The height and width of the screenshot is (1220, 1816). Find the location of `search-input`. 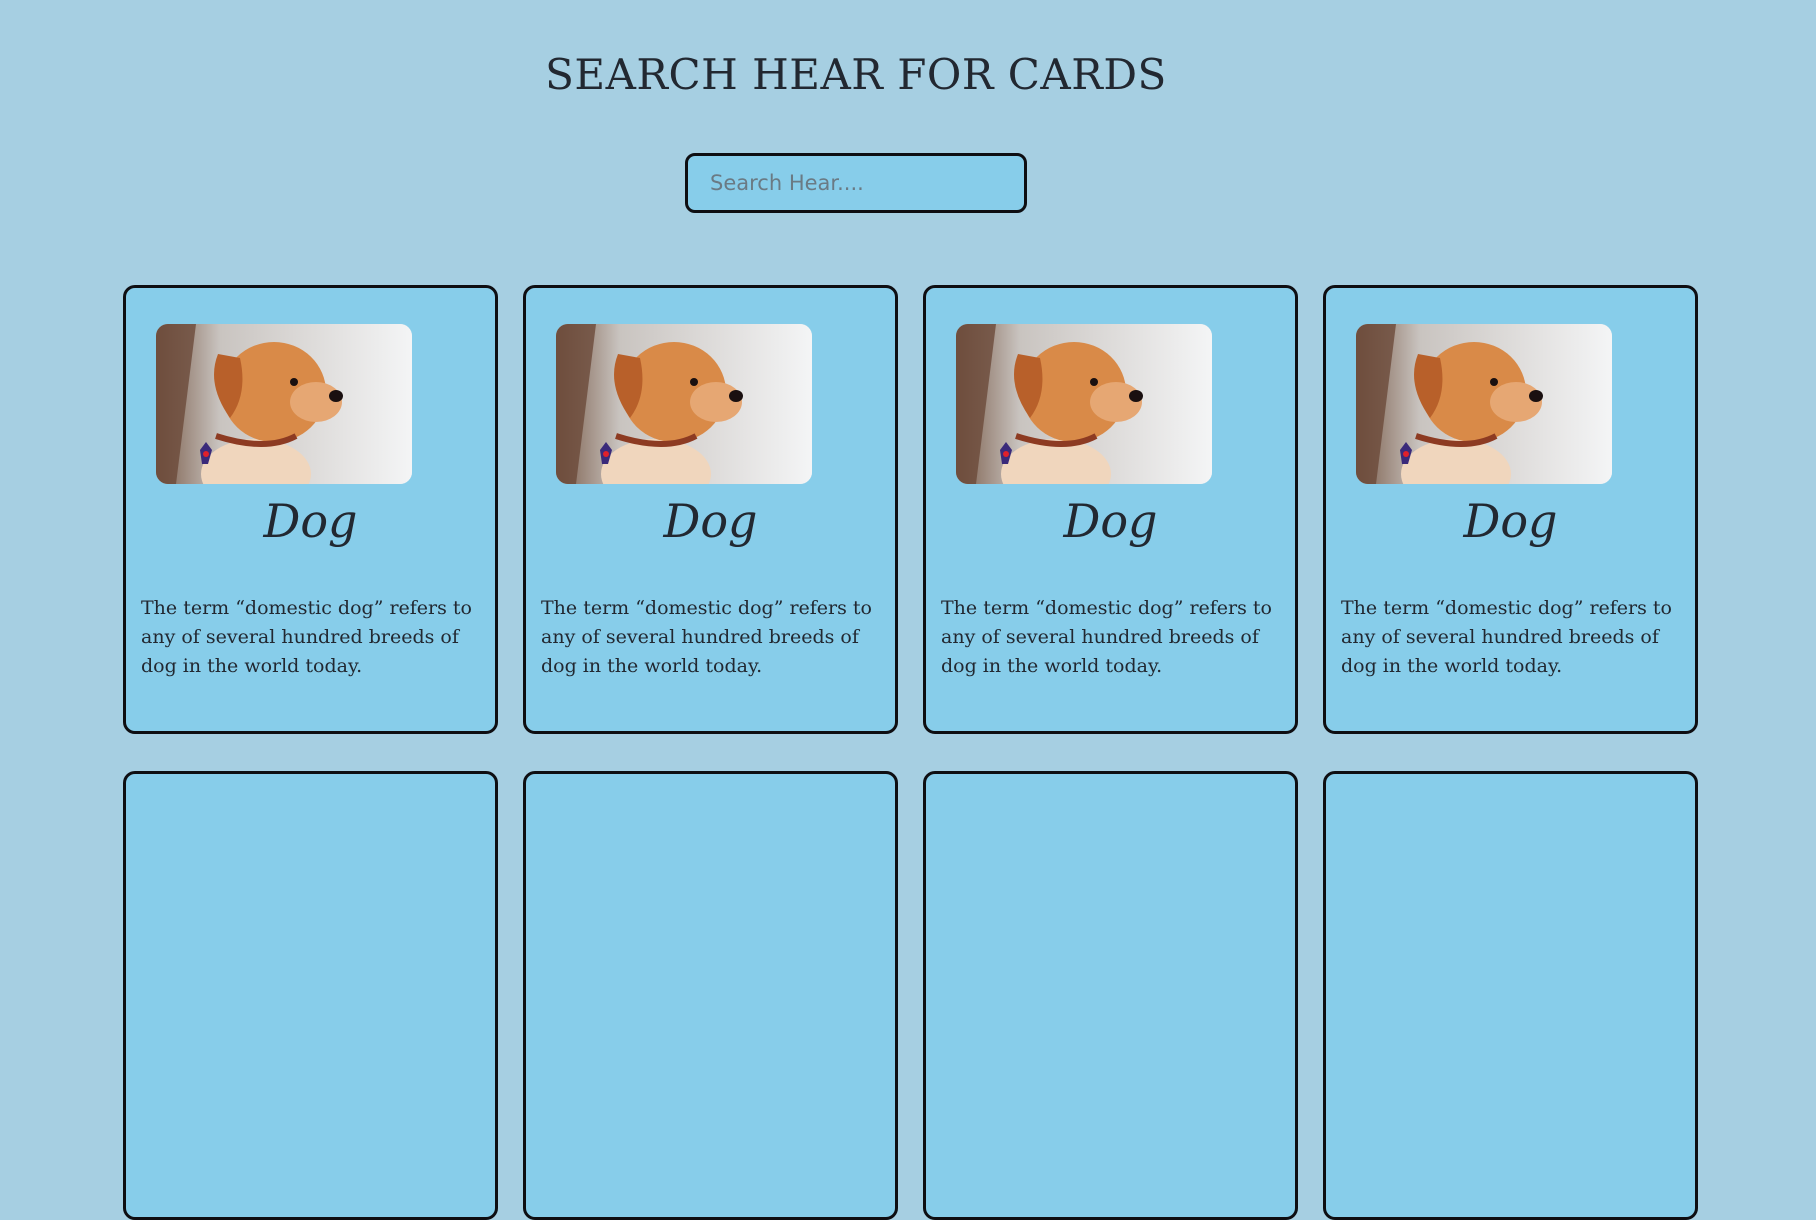

search-input is located at coordinates (856, 183).